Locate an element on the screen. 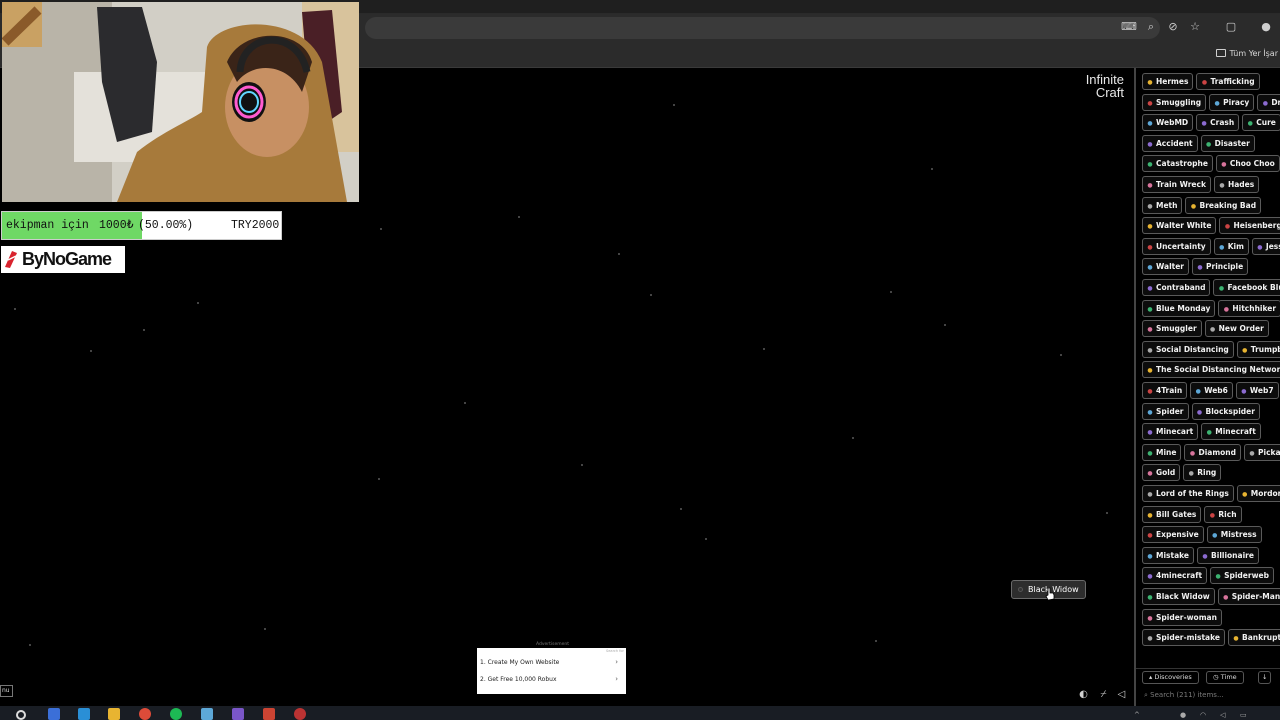 The image size is (1280, 720). wifi-icon: ◠ is located at coordinates (1204, 715).